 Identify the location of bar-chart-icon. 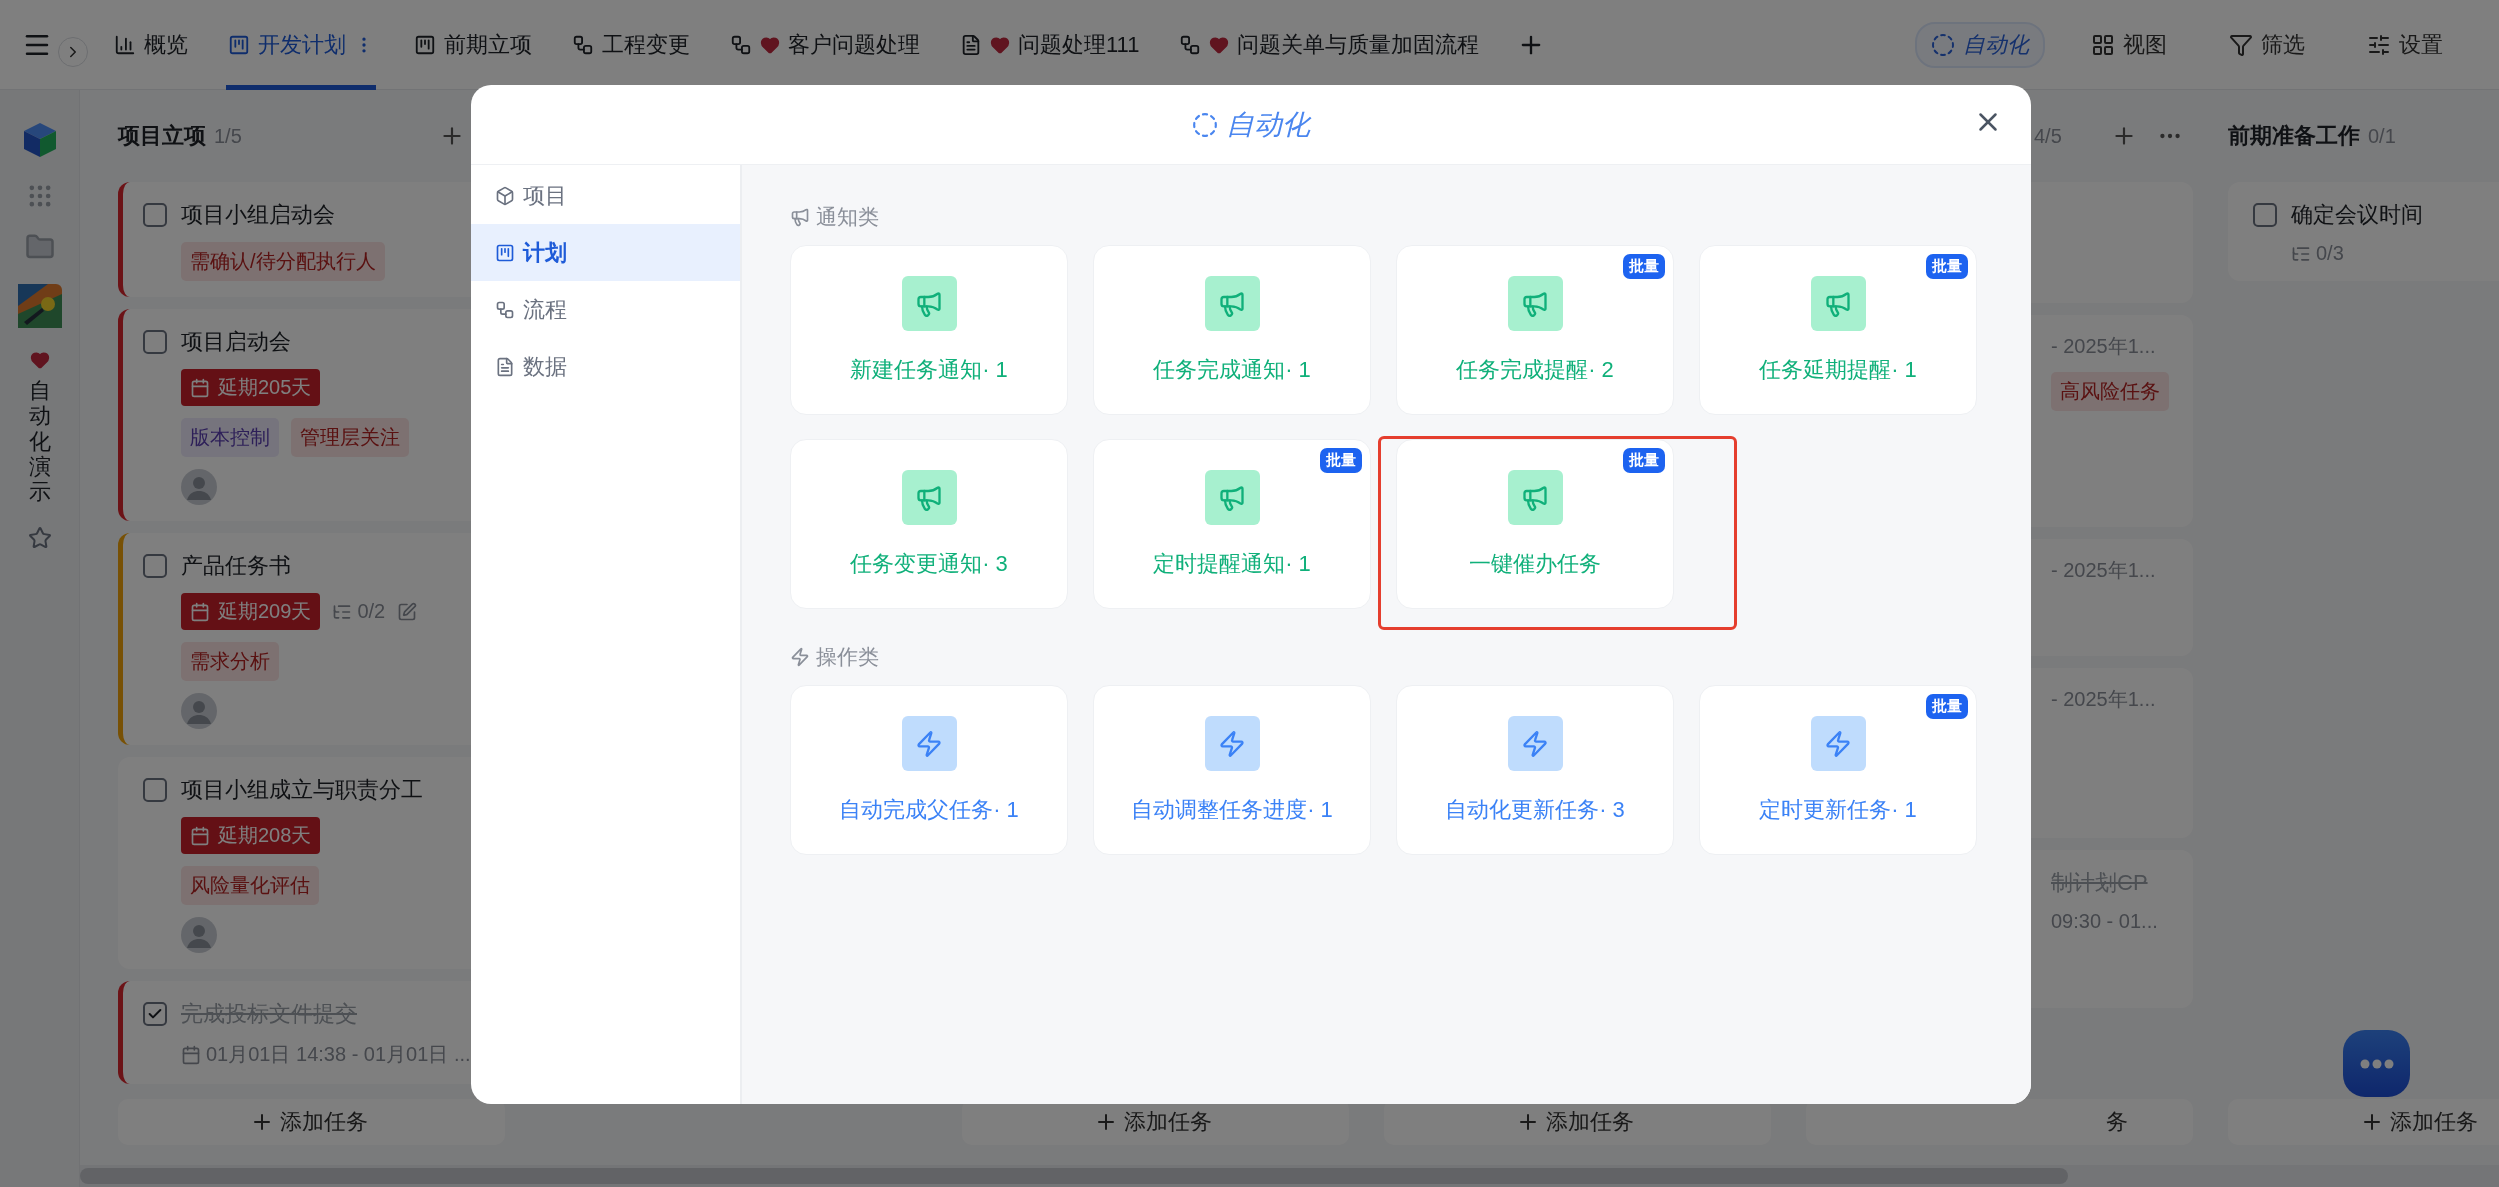
(125, 44).